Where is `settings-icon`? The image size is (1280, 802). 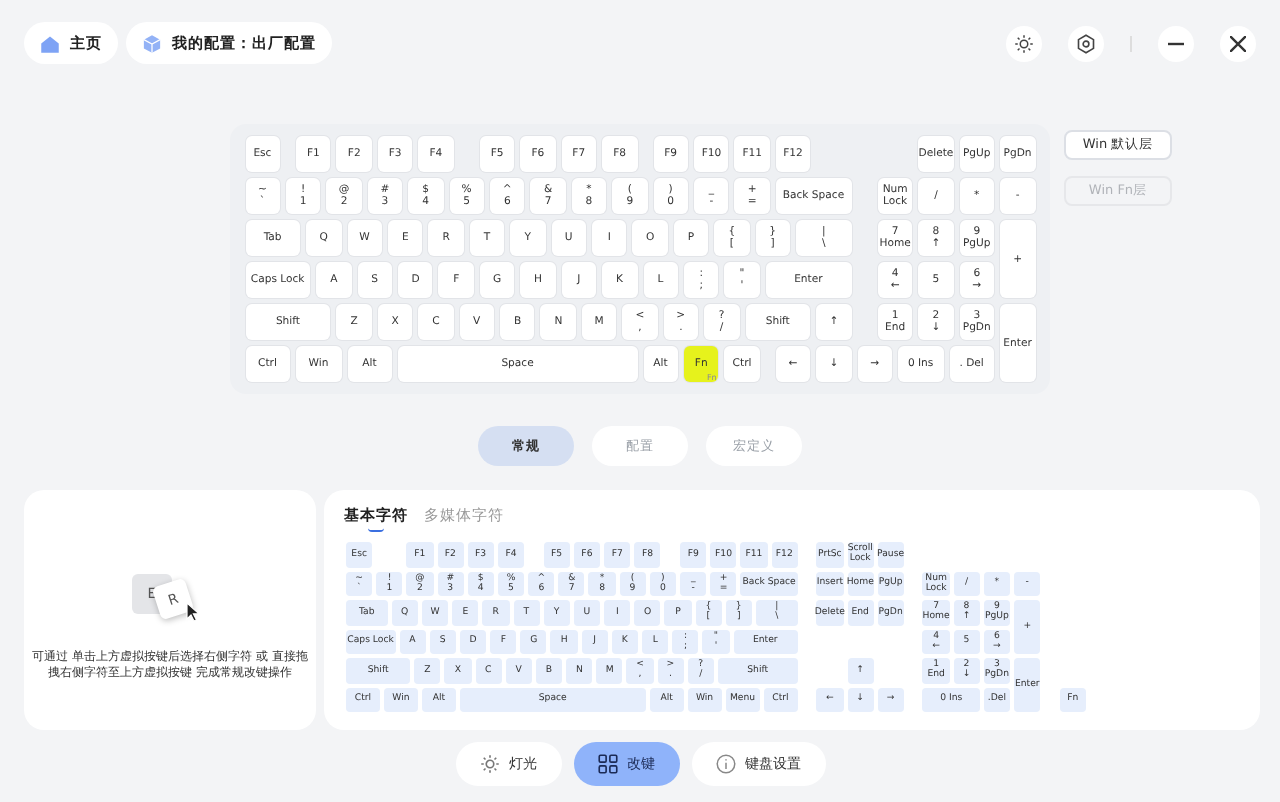
settings-icon is located at coordinates (1086, 43).